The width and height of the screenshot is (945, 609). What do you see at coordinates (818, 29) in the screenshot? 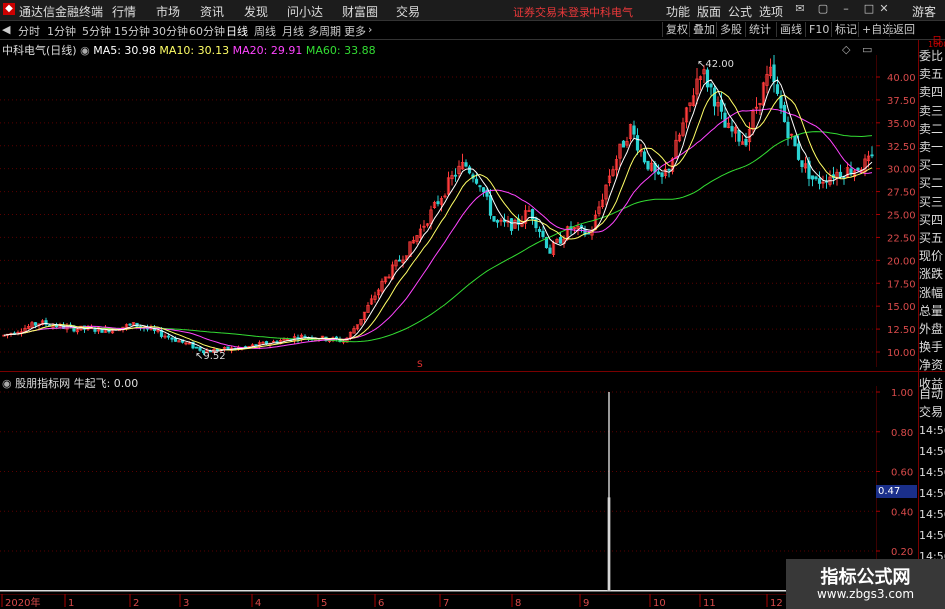
I see `f10-button: F10` at bounding box center [818, 29].